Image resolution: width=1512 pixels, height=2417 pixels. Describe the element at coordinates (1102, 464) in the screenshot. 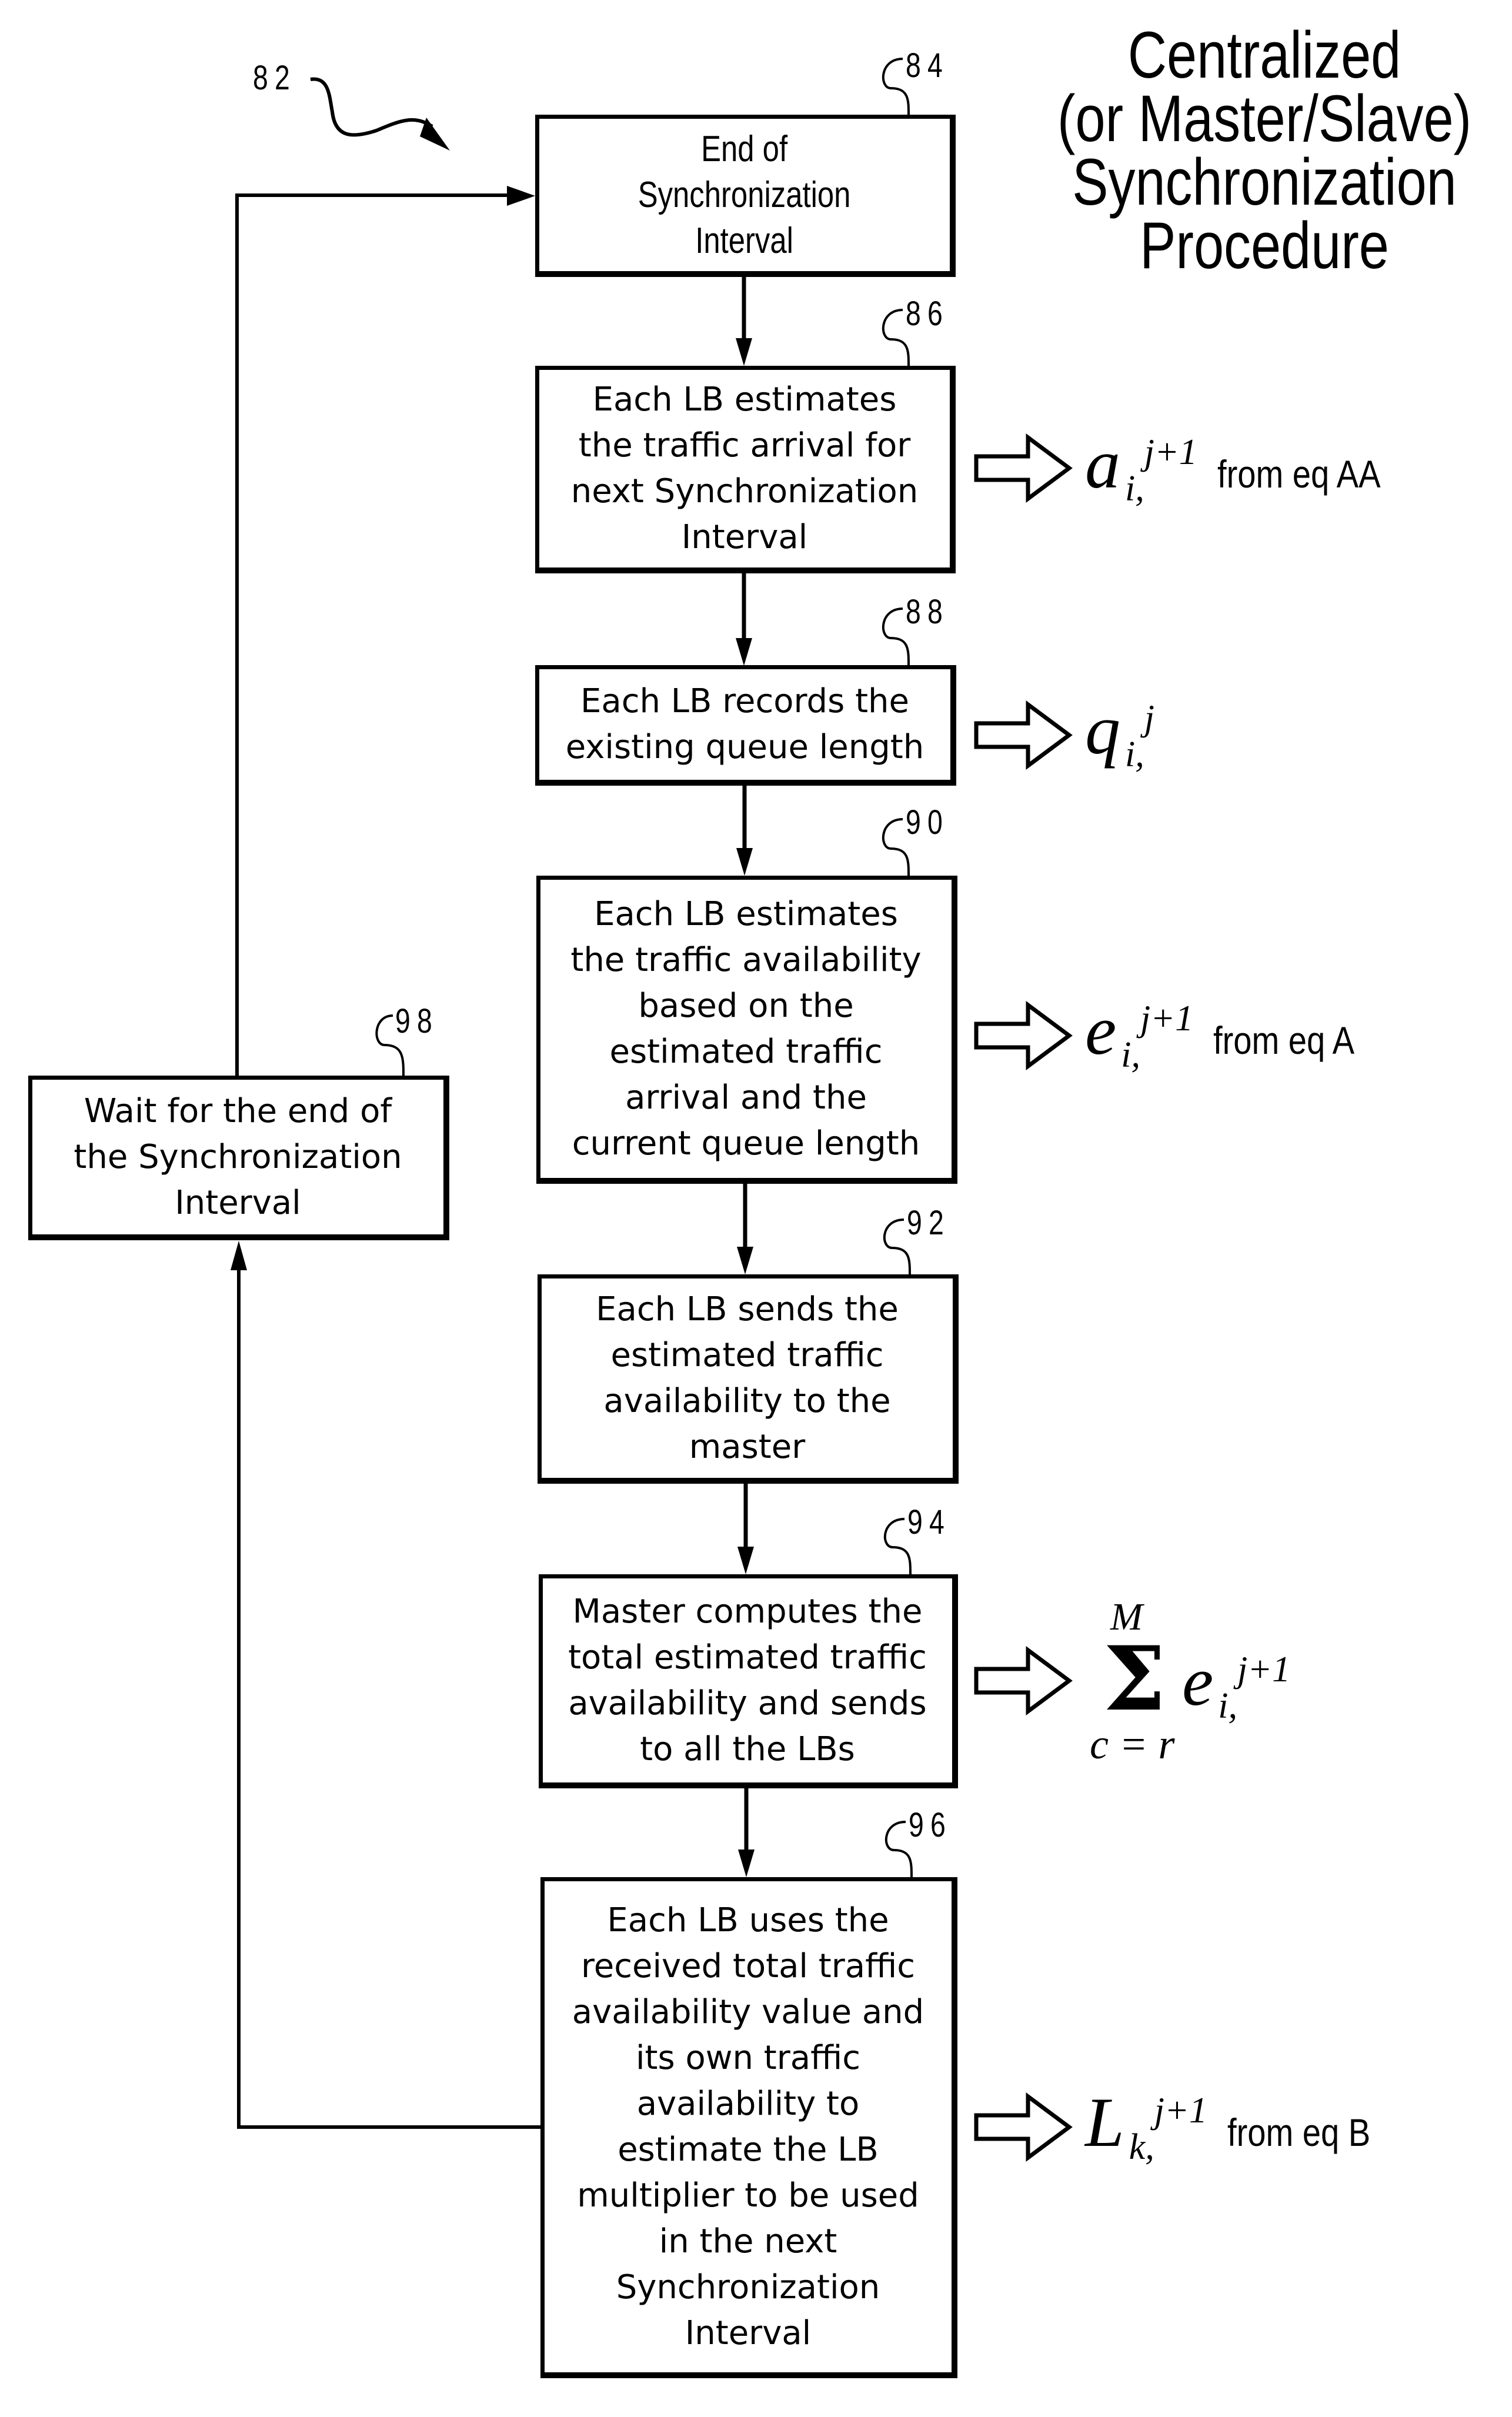

I see `arrival-symbol: a` at that location.